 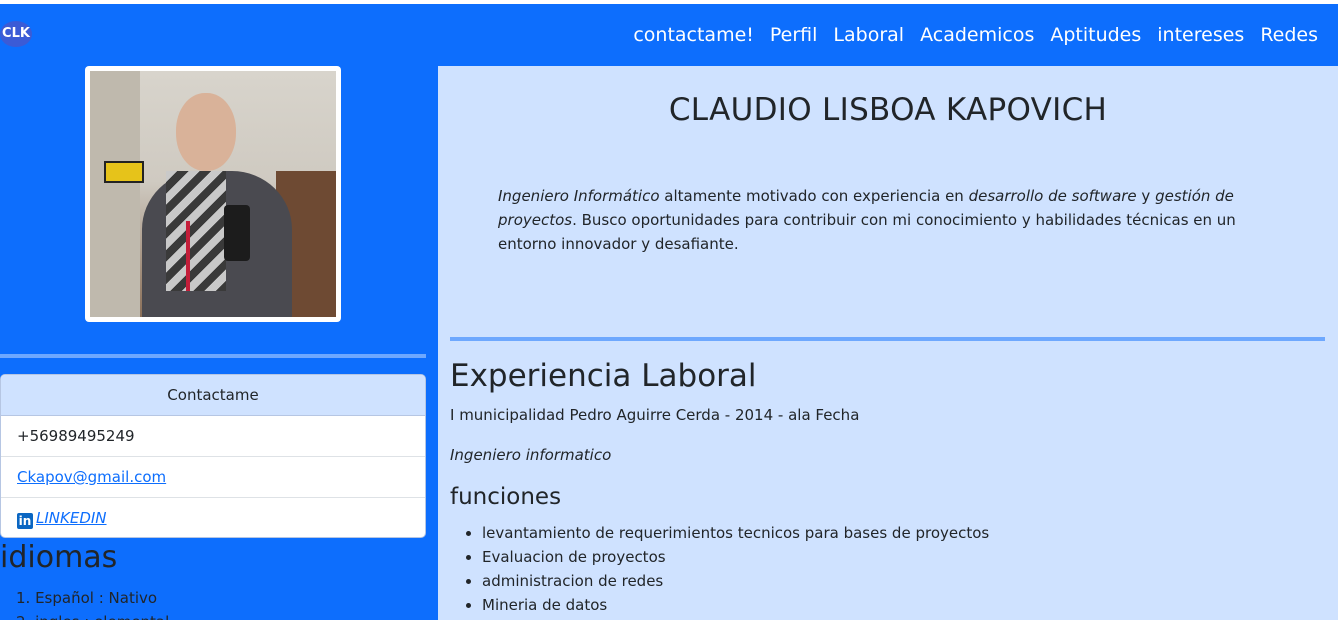 What do you see at coordinates (1052, 196) in the screenshot?
I see `summary-skill: desarrollo de software` at bounding box center [1052, 196].